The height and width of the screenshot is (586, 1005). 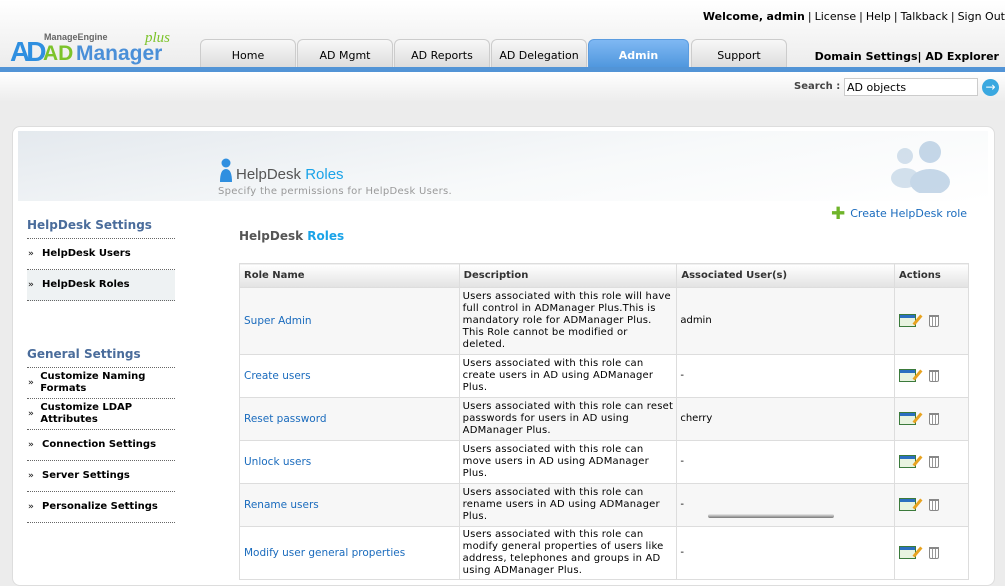 I want to click on license-link: License, so click(x=835, y=16).